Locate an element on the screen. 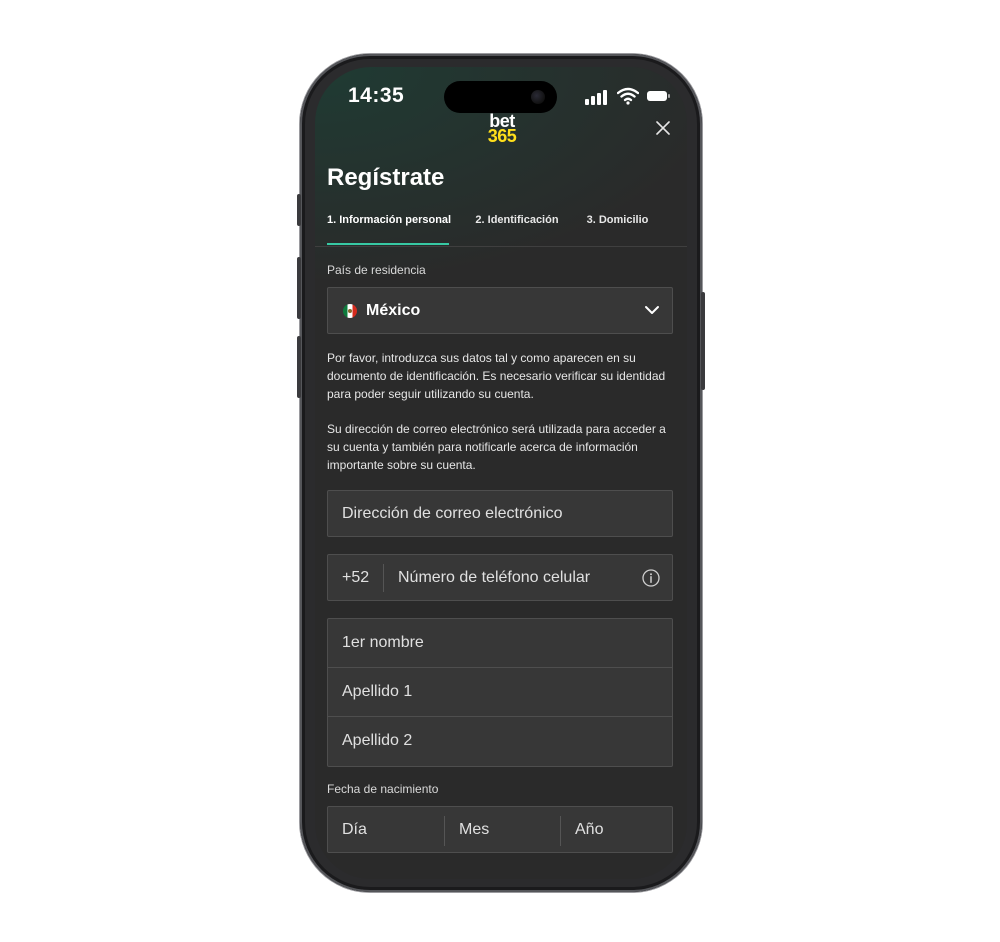  mexico-flag-icon is located at coordinates (350, 311).